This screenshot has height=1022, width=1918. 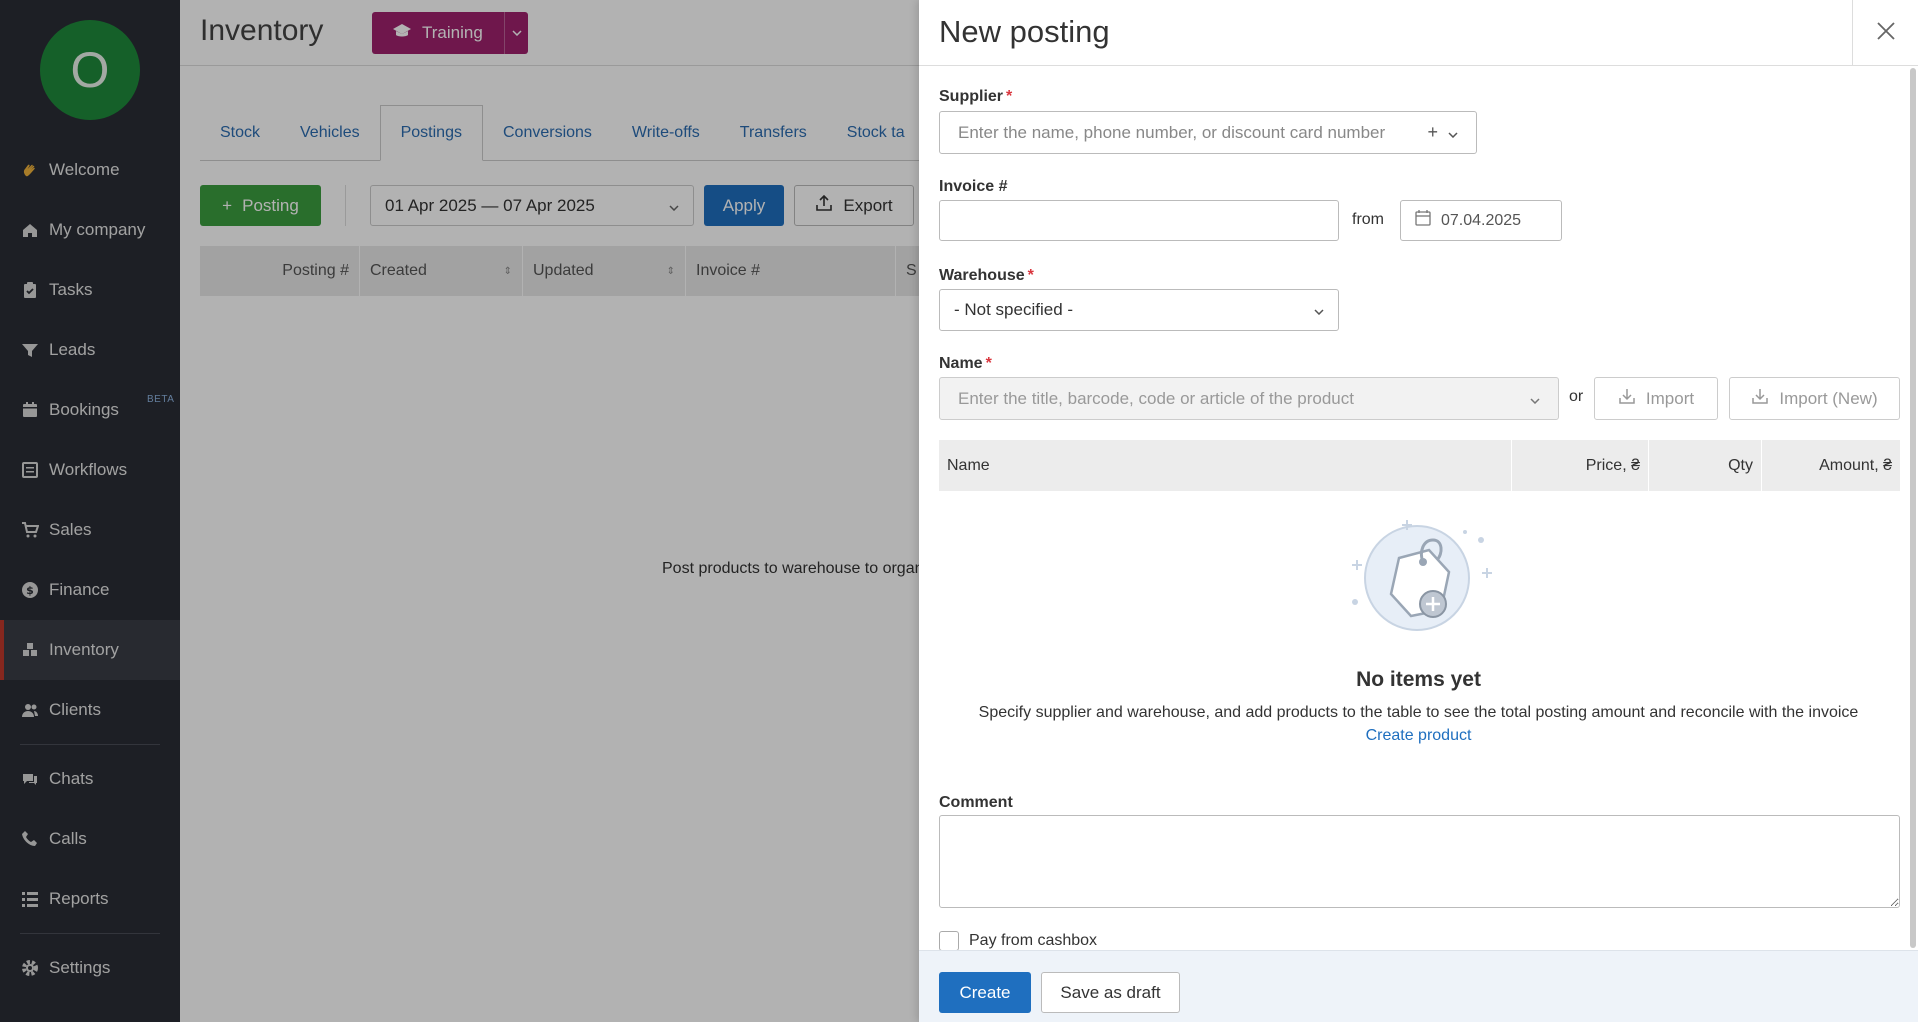 I want to click on close-button, so click(x=1885, y=33).